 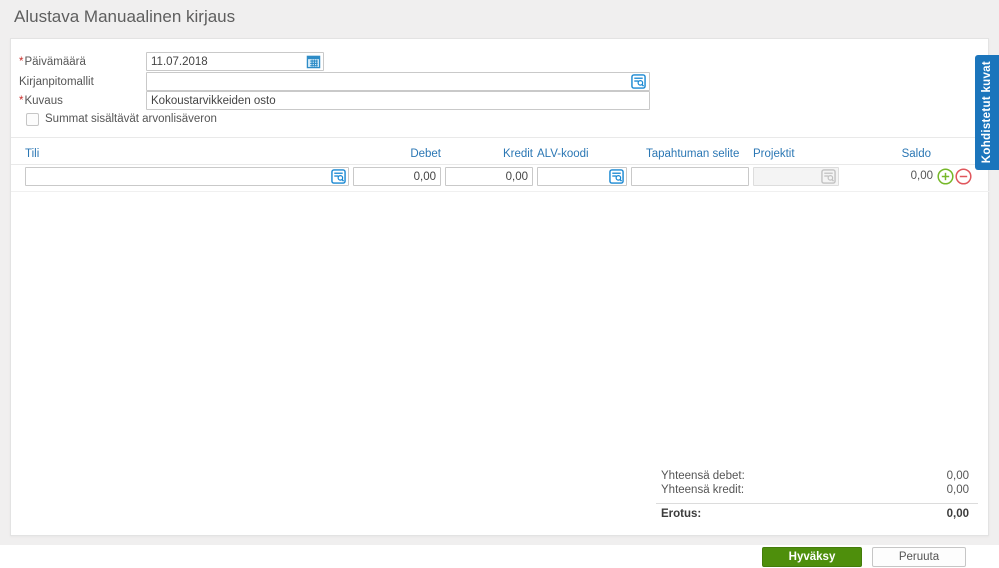 What do you see at coordinates (916, 154) in the screenshot?
I see `column-header-saldo: Saldo` at bounding box center [916, 154].